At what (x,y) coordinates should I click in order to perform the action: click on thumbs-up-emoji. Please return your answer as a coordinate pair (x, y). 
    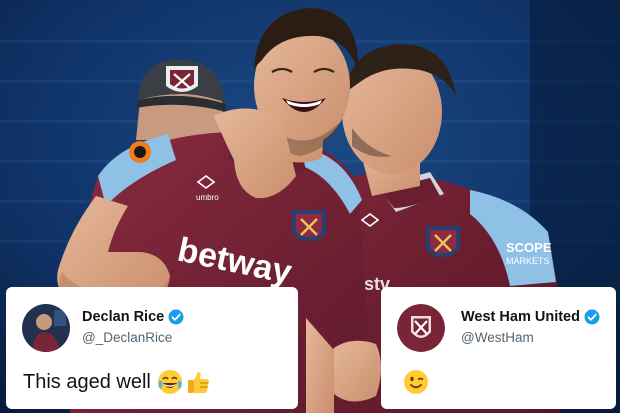
    Looking at the image, I should click on (198, 382).